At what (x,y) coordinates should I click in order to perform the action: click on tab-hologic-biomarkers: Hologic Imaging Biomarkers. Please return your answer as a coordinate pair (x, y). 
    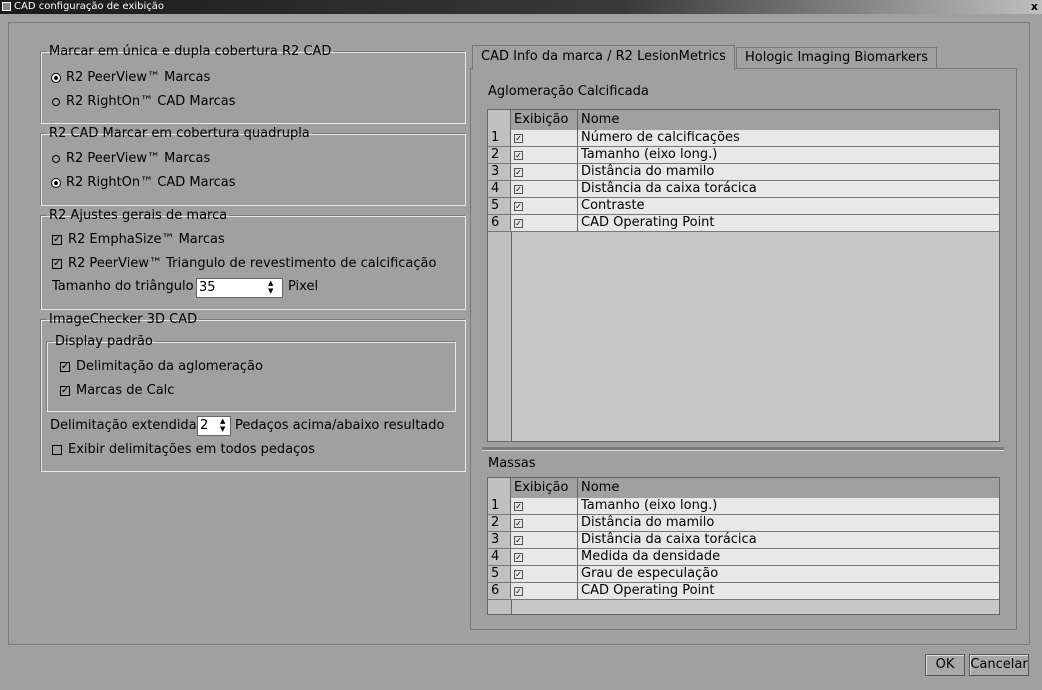
    Looking at the image, I should click on (837, 58).